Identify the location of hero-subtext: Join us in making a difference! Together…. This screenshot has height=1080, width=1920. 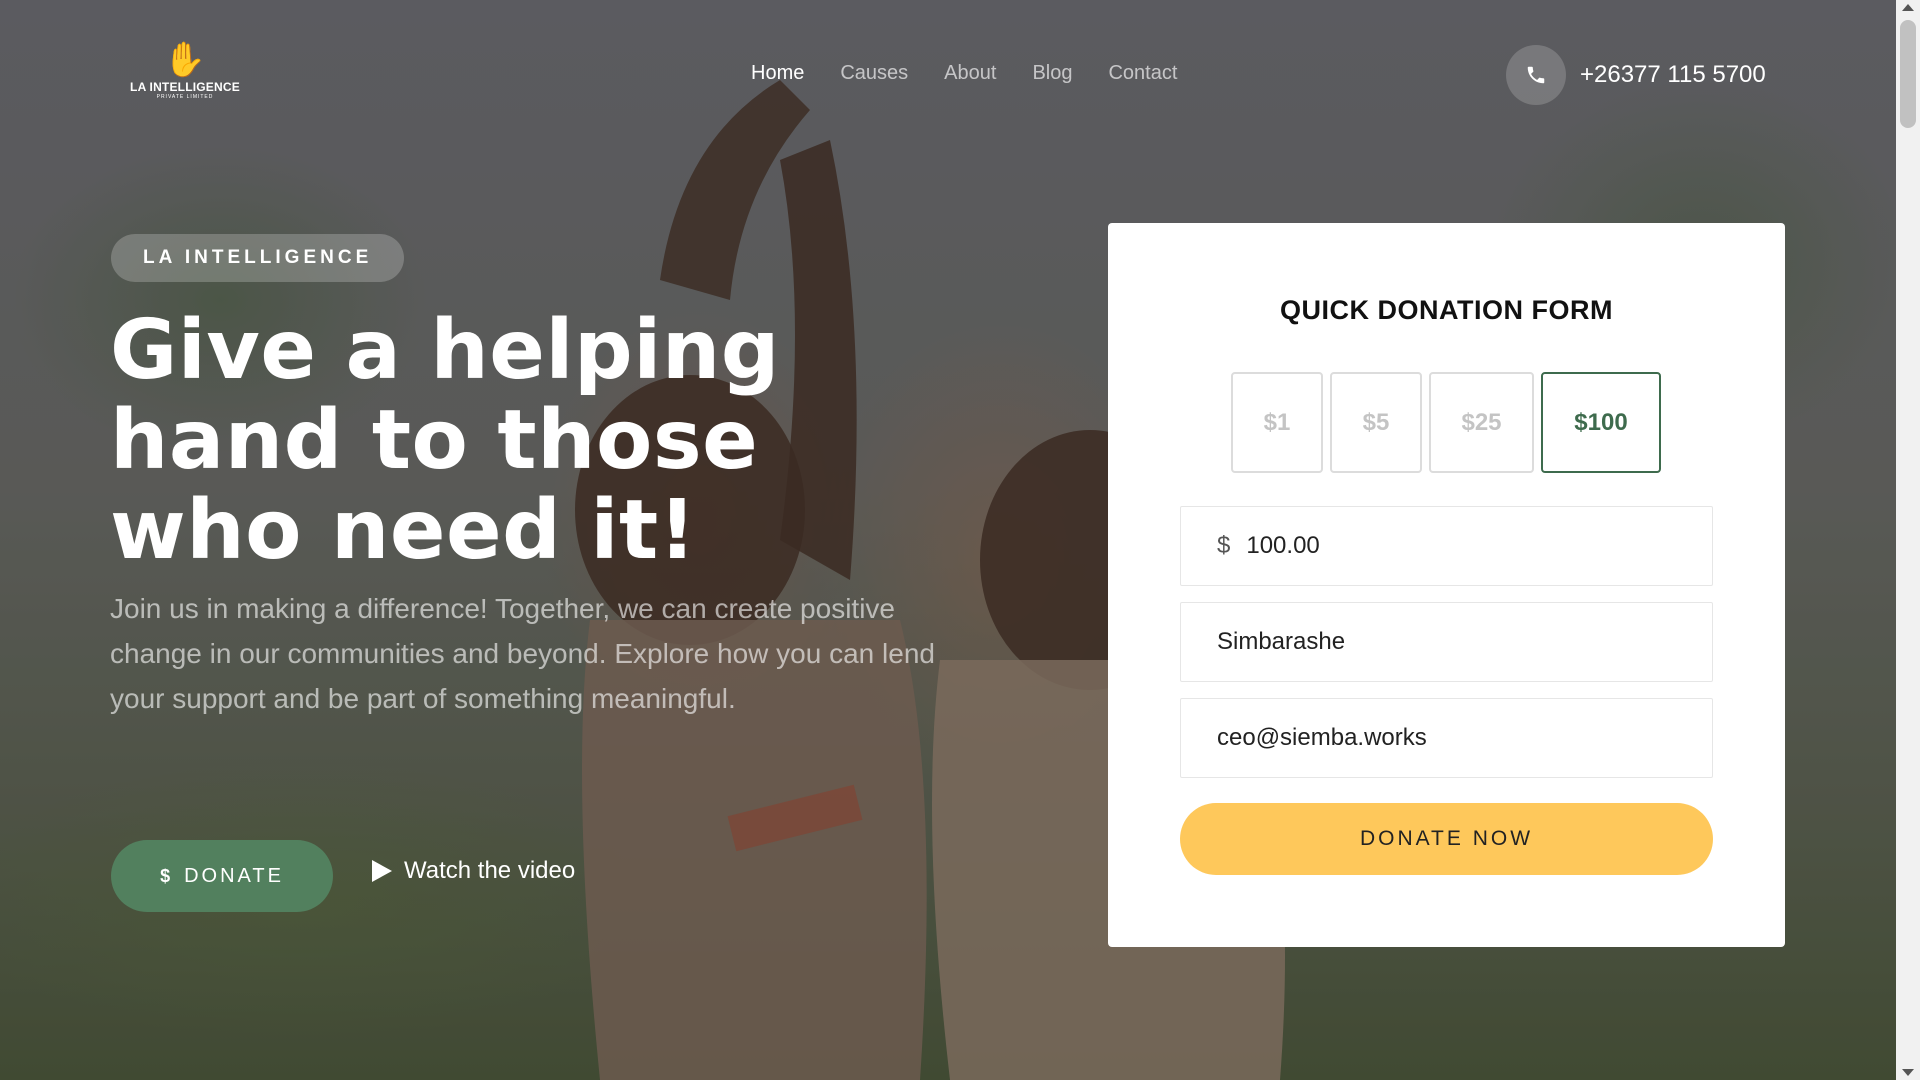
(522, 653).